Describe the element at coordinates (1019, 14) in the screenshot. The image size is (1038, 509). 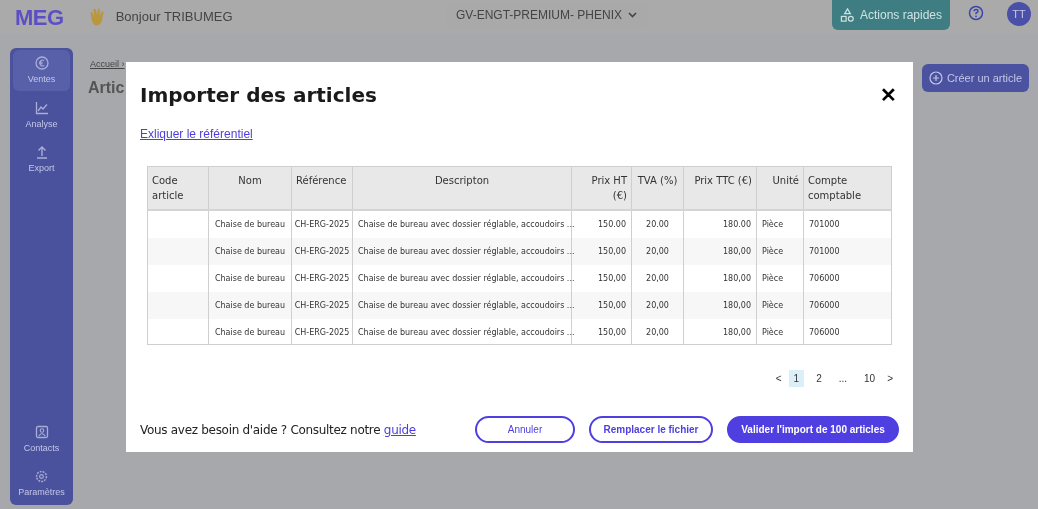
I see `user-avatar: TT` at that location.